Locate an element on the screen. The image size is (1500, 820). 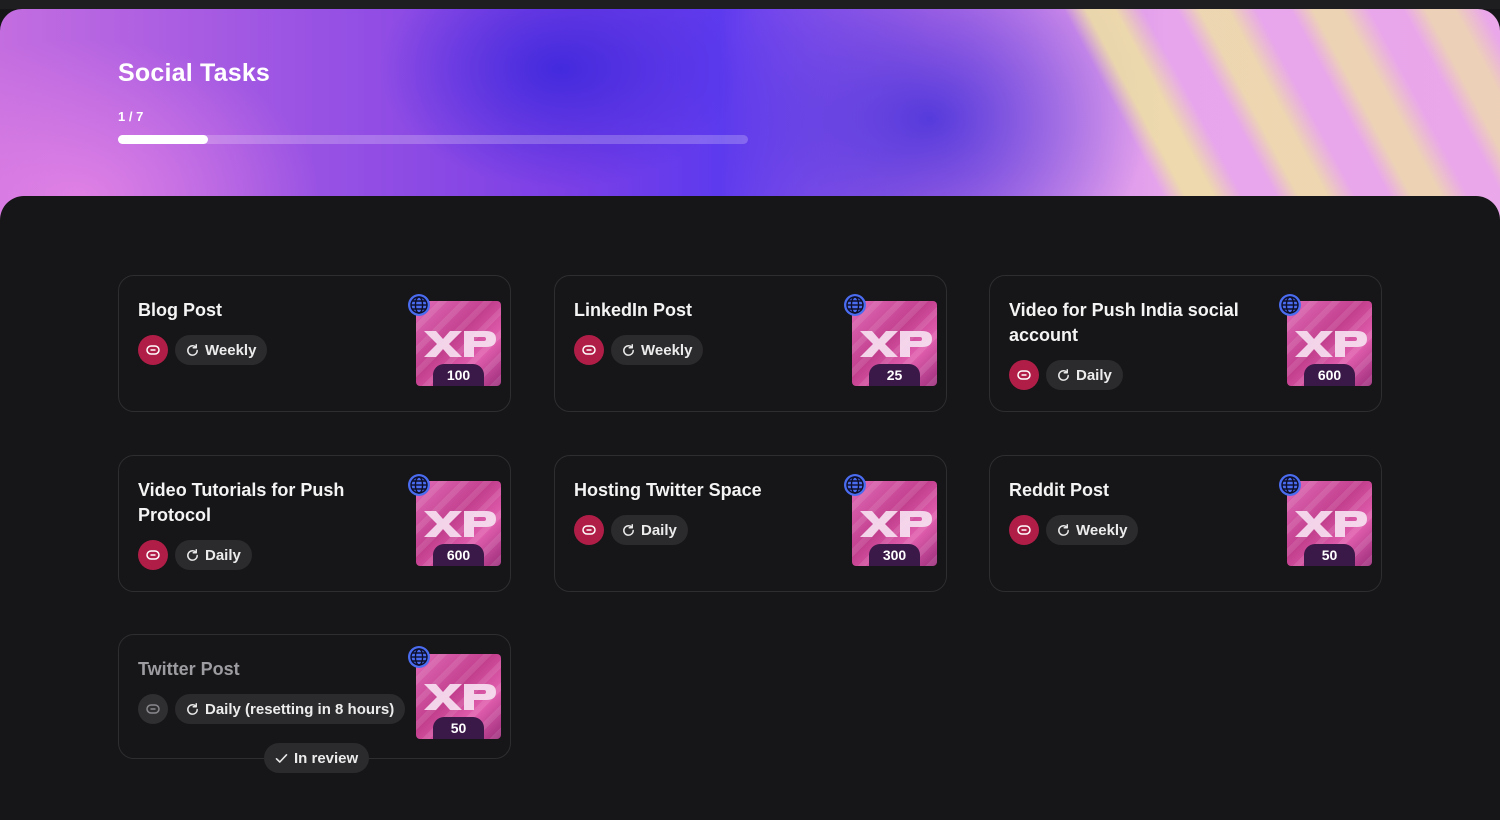
progress-count: 1 / 7 is located at coordinates (131, 116).